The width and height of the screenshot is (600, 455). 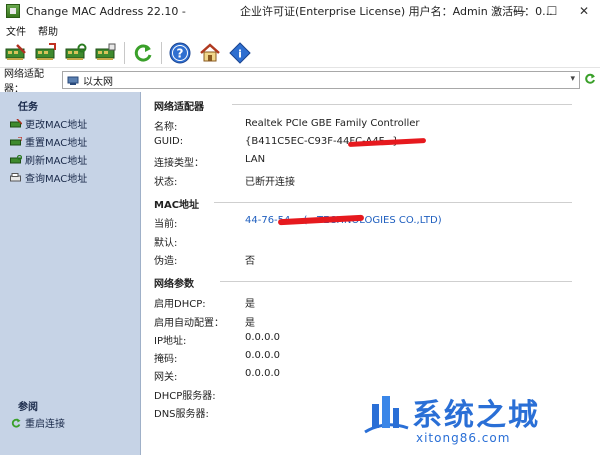 I want to click on adapter-row: 网络适配器： 以太网 ▾, so click(x=300, y=82).